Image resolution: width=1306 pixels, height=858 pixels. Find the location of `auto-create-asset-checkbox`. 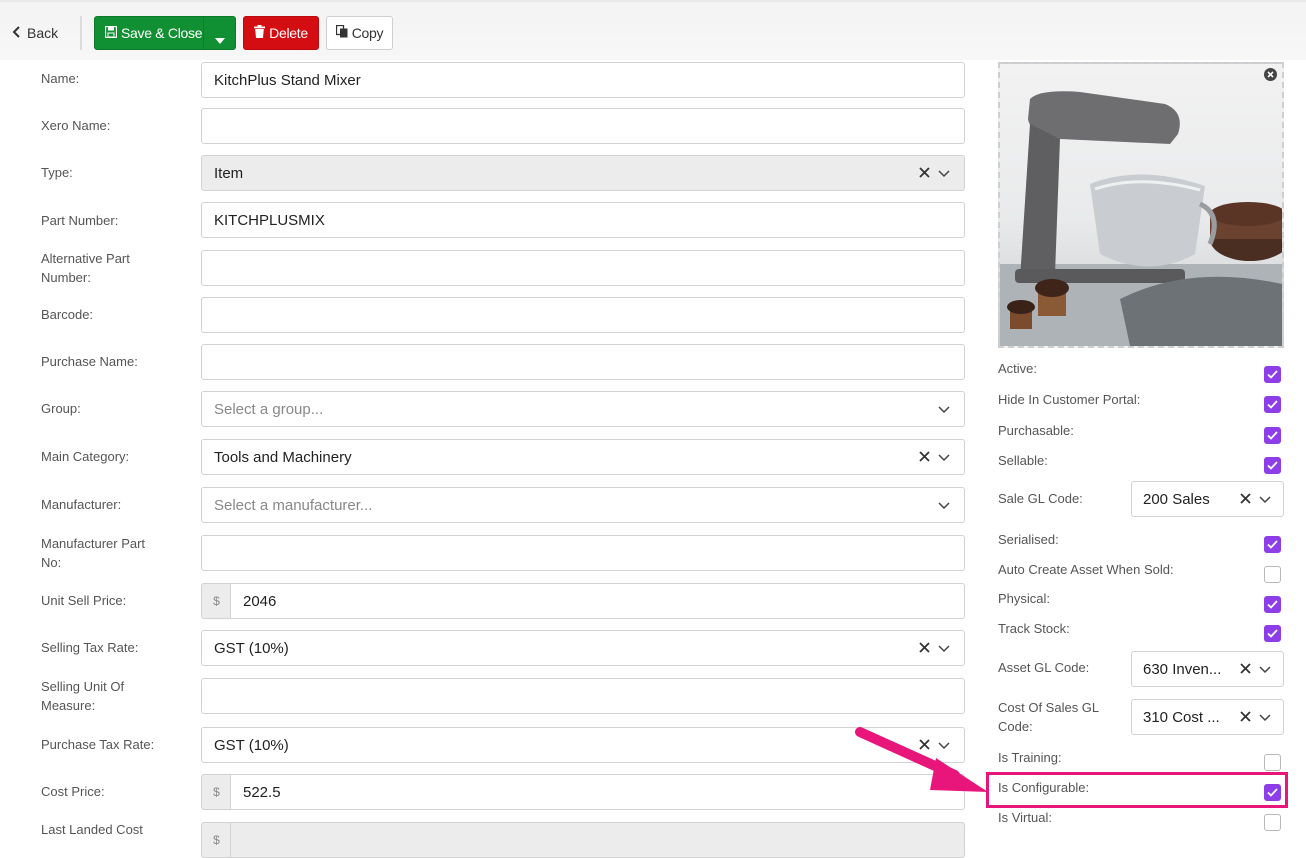

auto-create-asset-checkbox is located at coordinates (1272, 574).